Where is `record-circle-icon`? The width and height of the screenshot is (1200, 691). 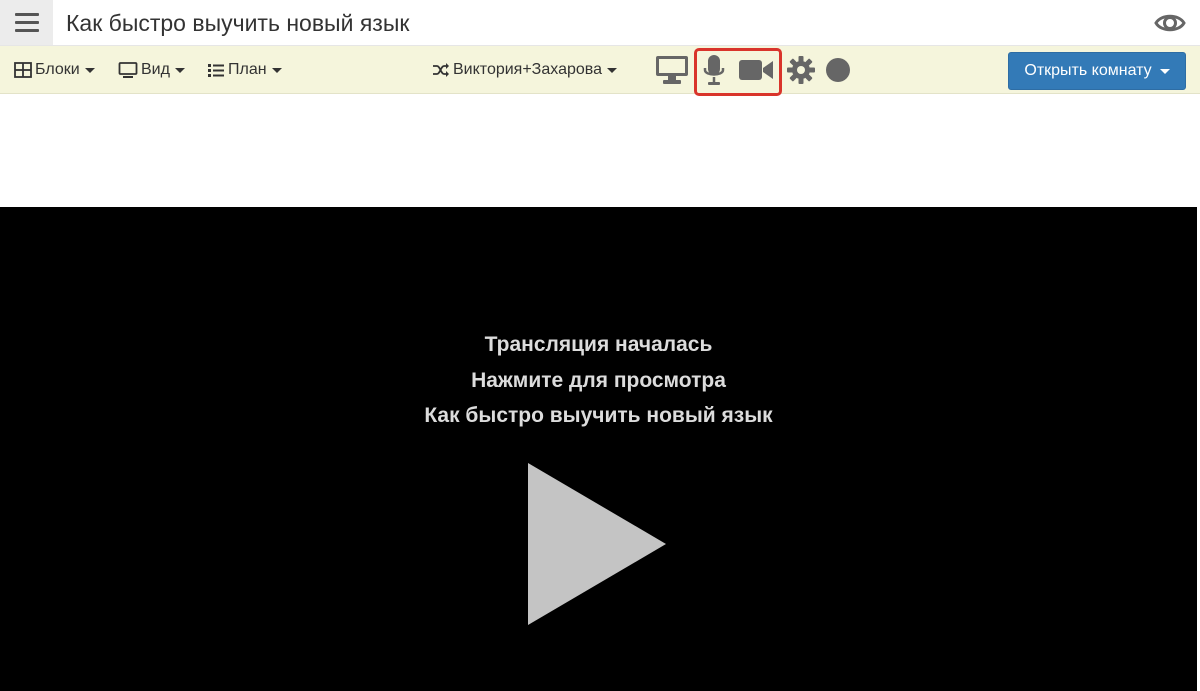 record-circle-icon is located at coordinates (838, 70).